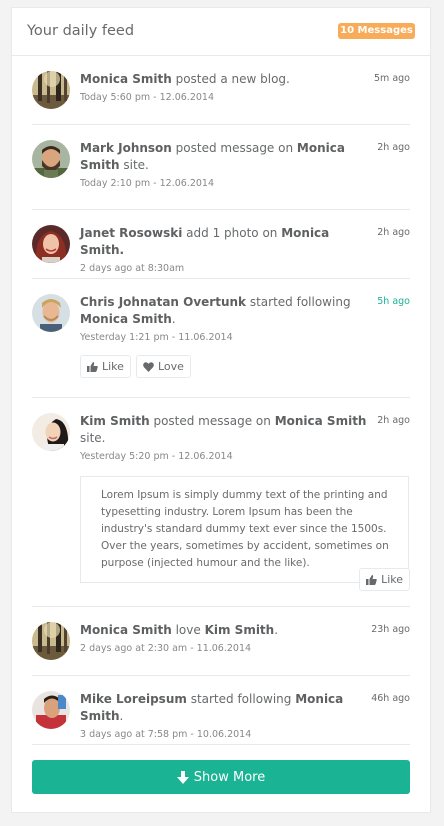 The width and height of the screenshot is (444, 826). I want to click on target-link: Kim Smith, so click(240, 630).